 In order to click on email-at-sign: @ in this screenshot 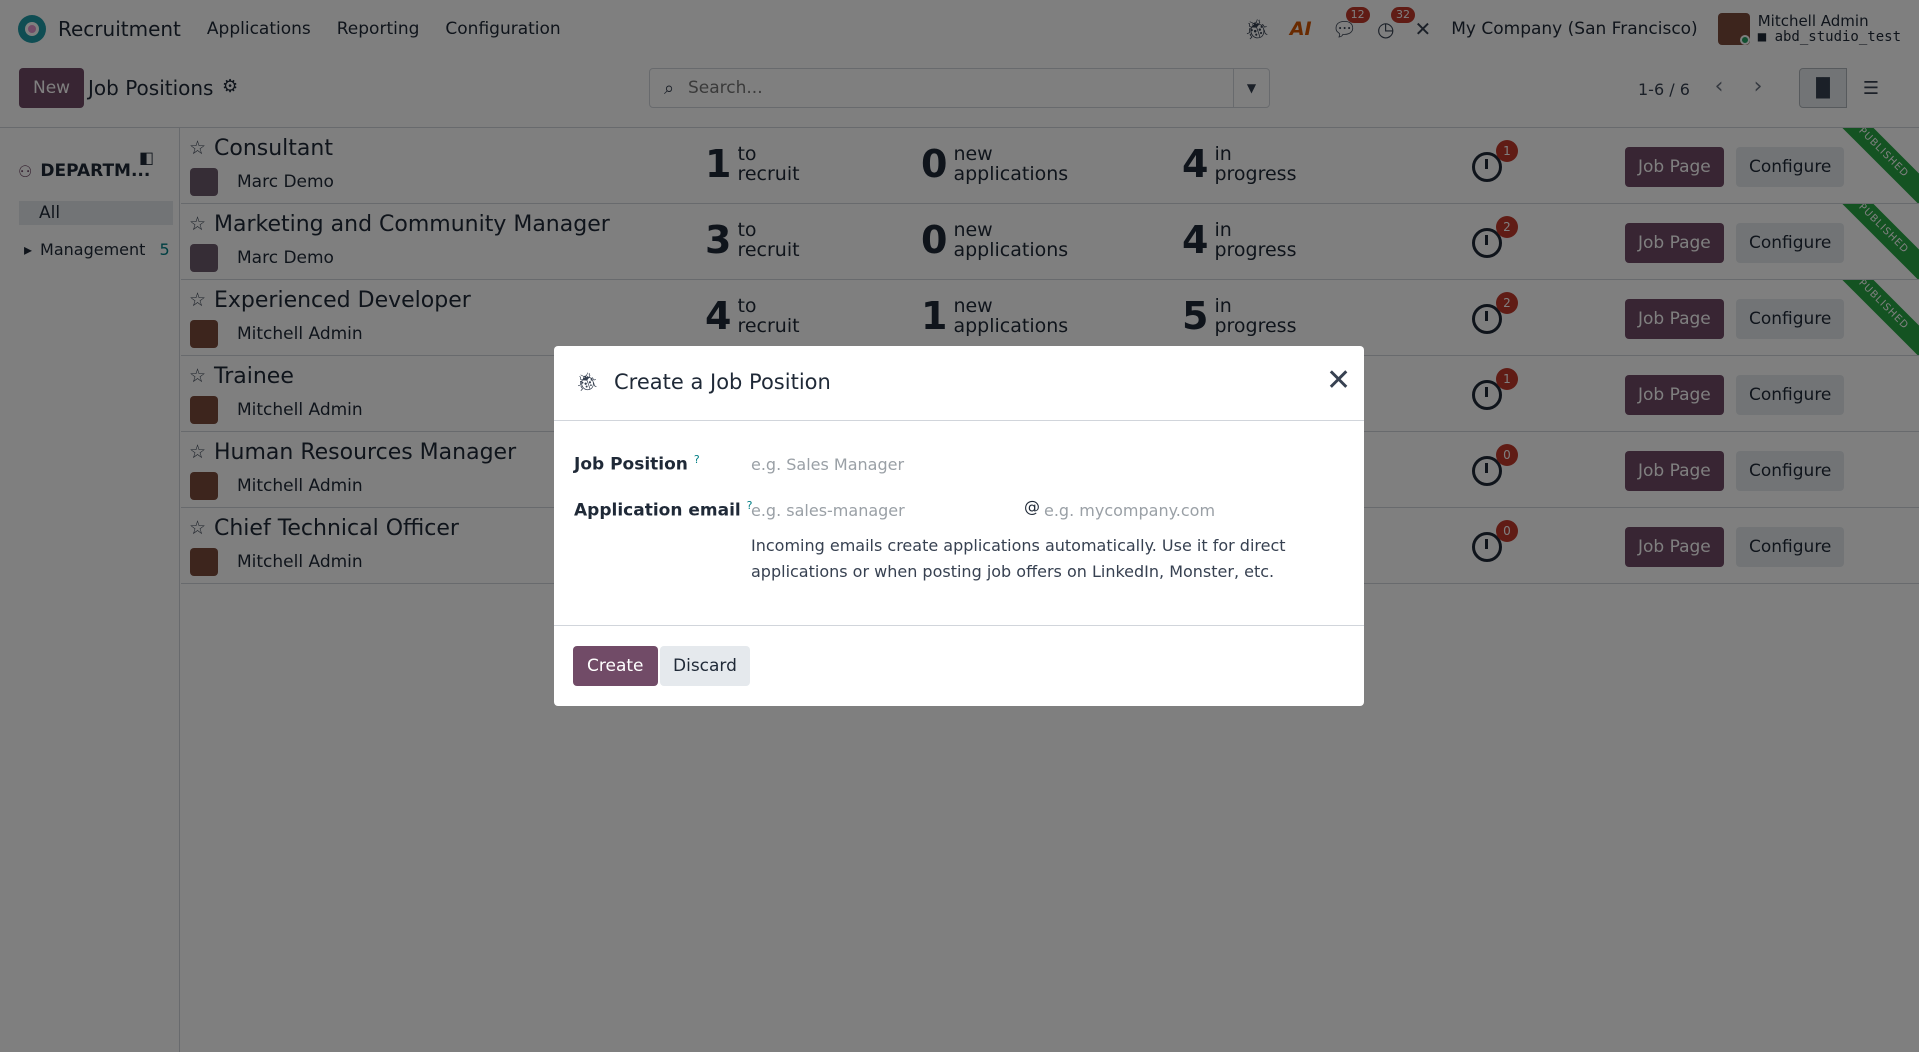, I will do `click(1032, 506)`.